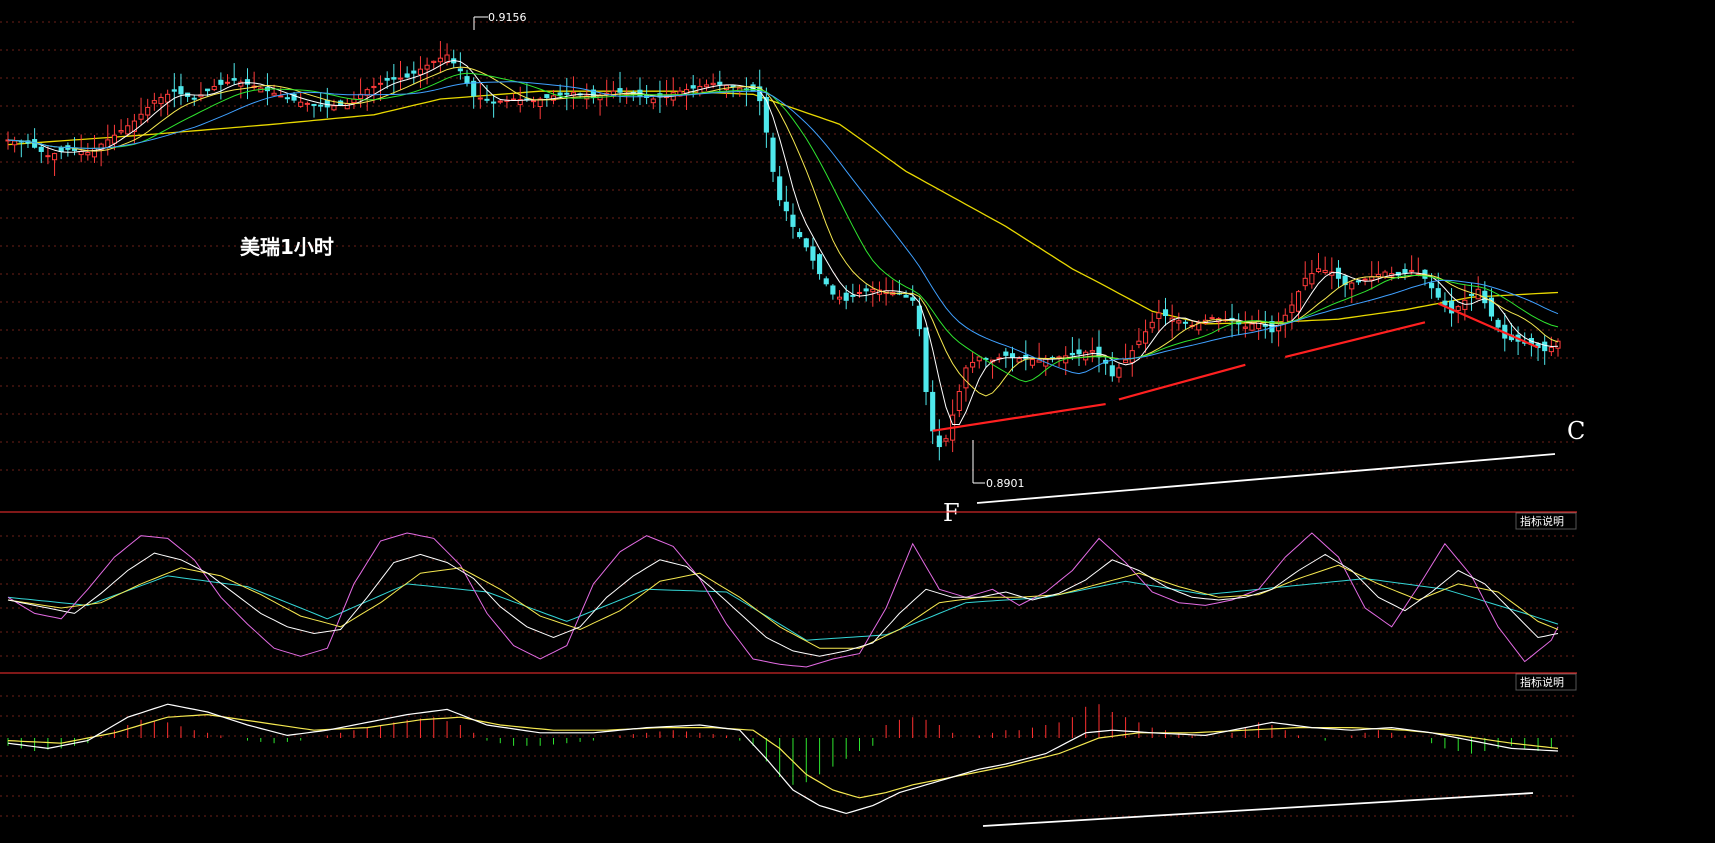 This screenshot has height=843, width=1715. I want to click on indicator-help-button-2: 指标说明, so click(1546, 682).